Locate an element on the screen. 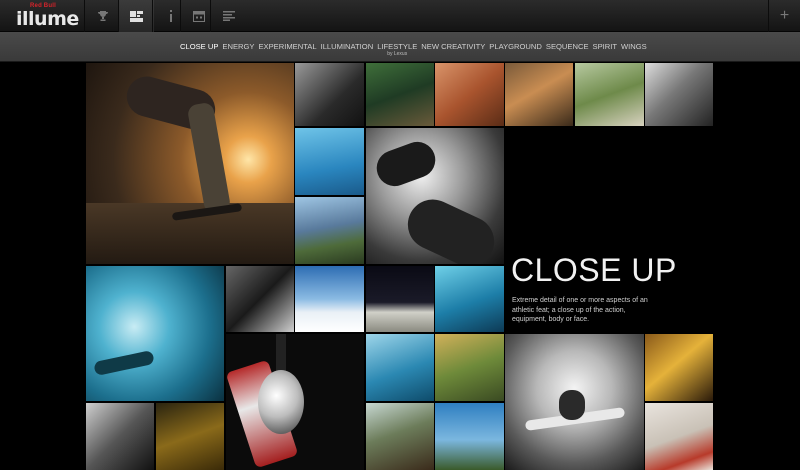  category-lifestyle-sub: by Lexus is located at coordinates (397, 54).